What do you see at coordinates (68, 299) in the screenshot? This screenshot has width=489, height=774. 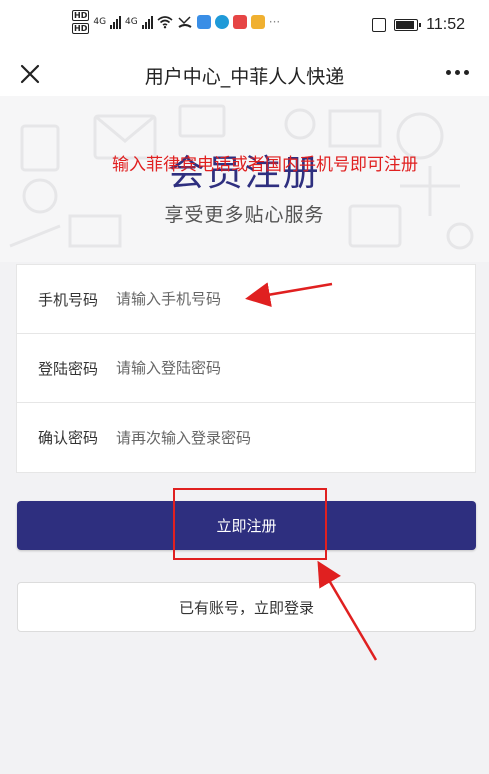 I see `phone-label: 手机号码` at bounding box center [68, 299].